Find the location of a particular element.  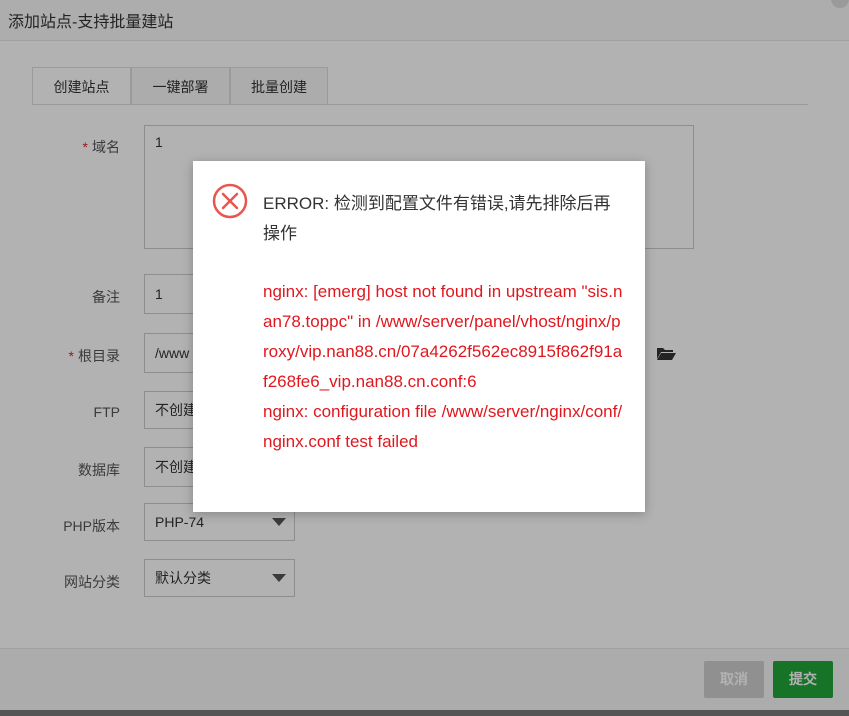

error-title: ERROR: 检测到配置文件有错误,请先排除后再操作 is located at coordinates (437, 218).